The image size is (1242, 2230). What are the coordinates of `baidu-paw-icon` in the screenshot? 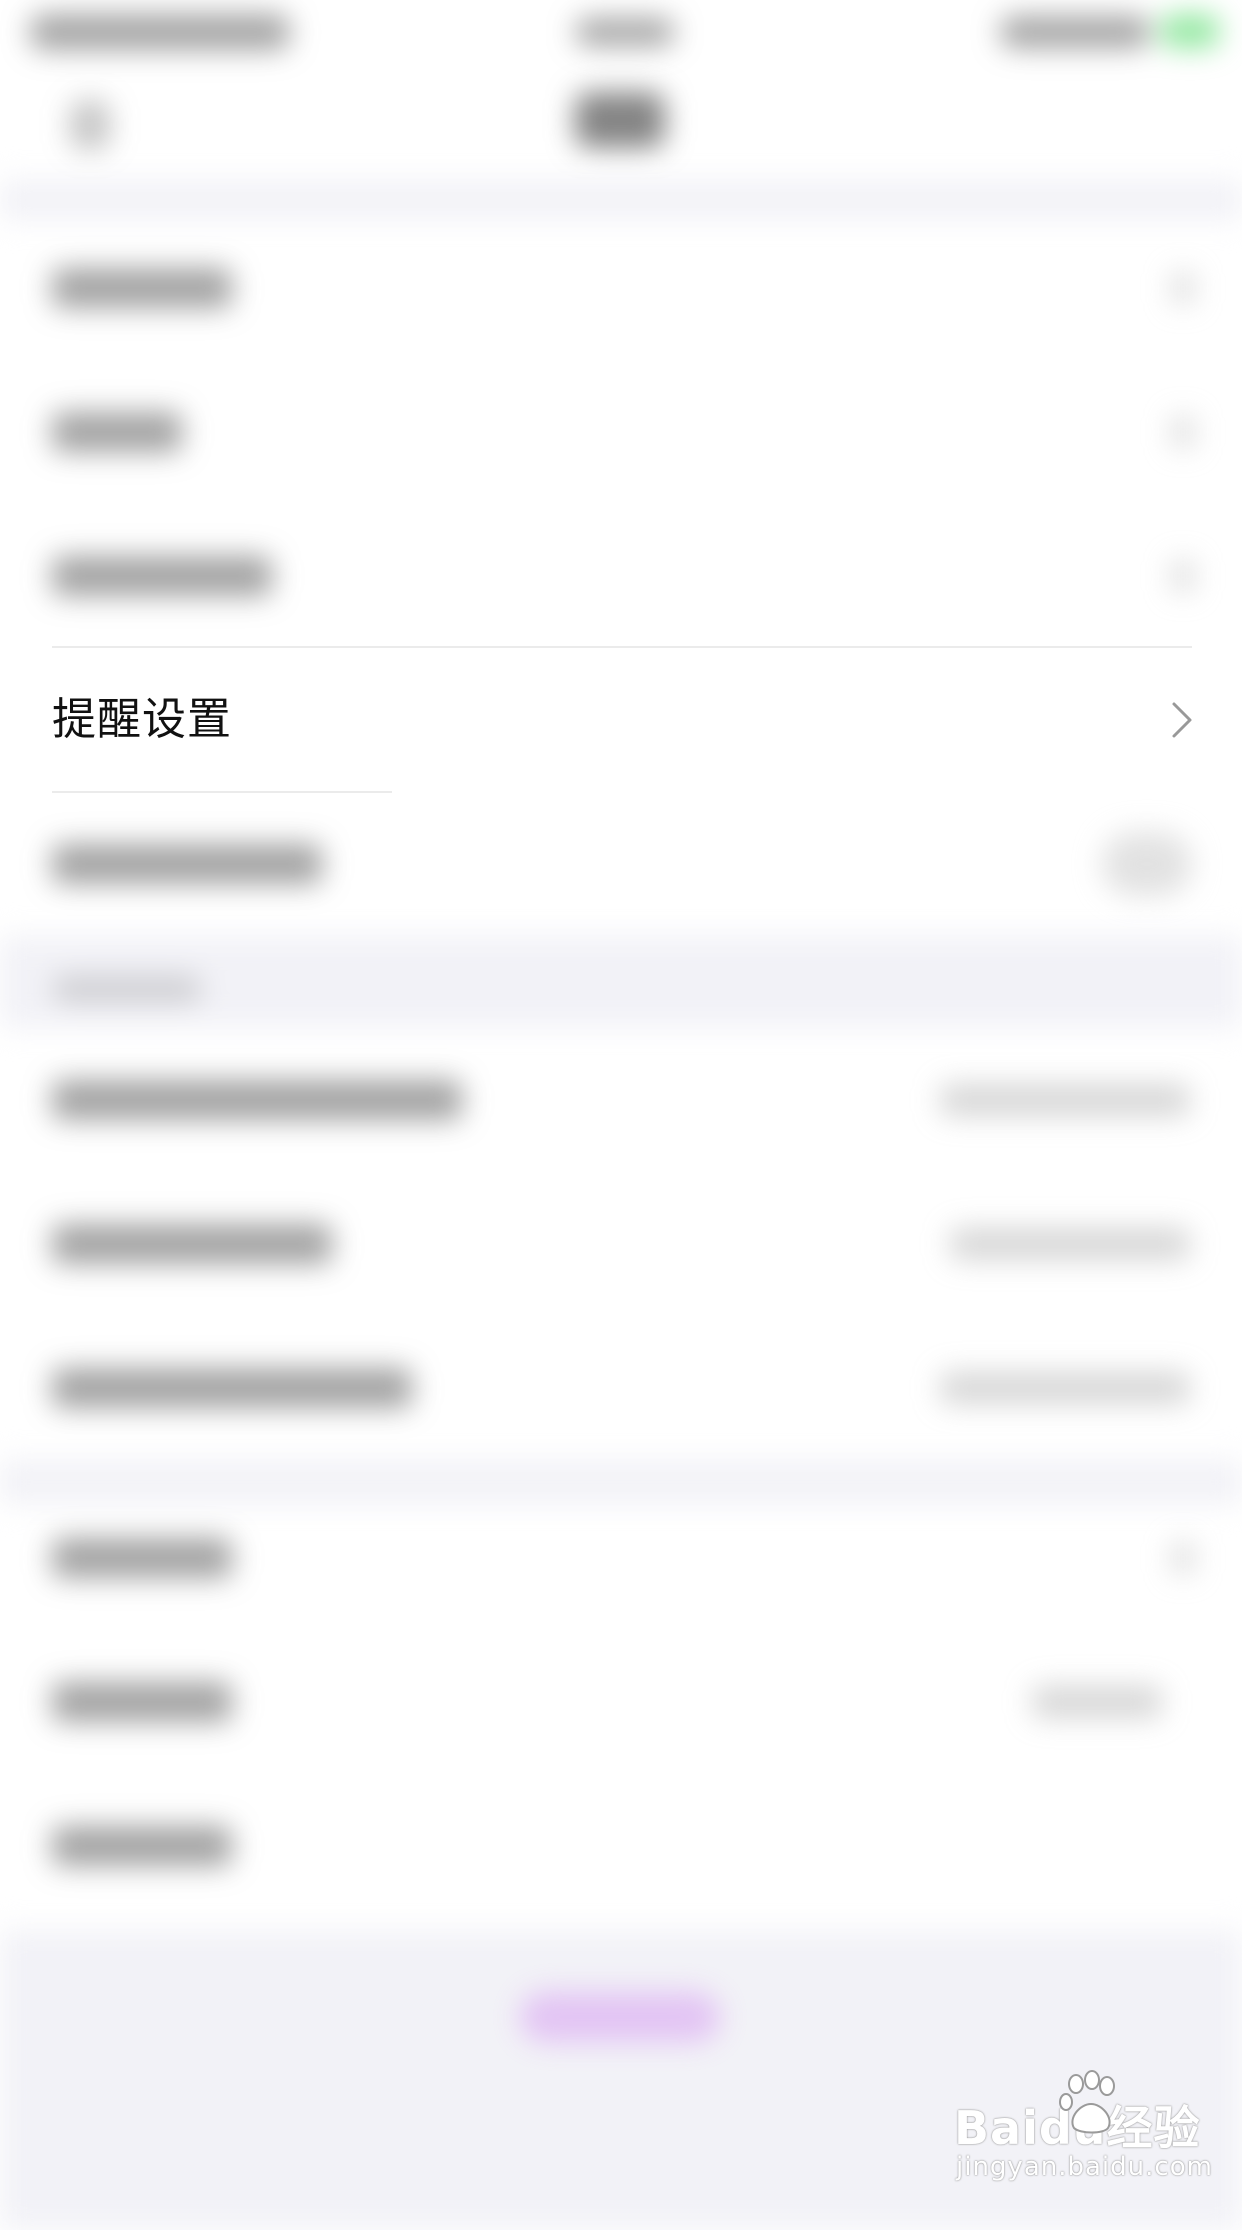 It's located at (1091, 2105).